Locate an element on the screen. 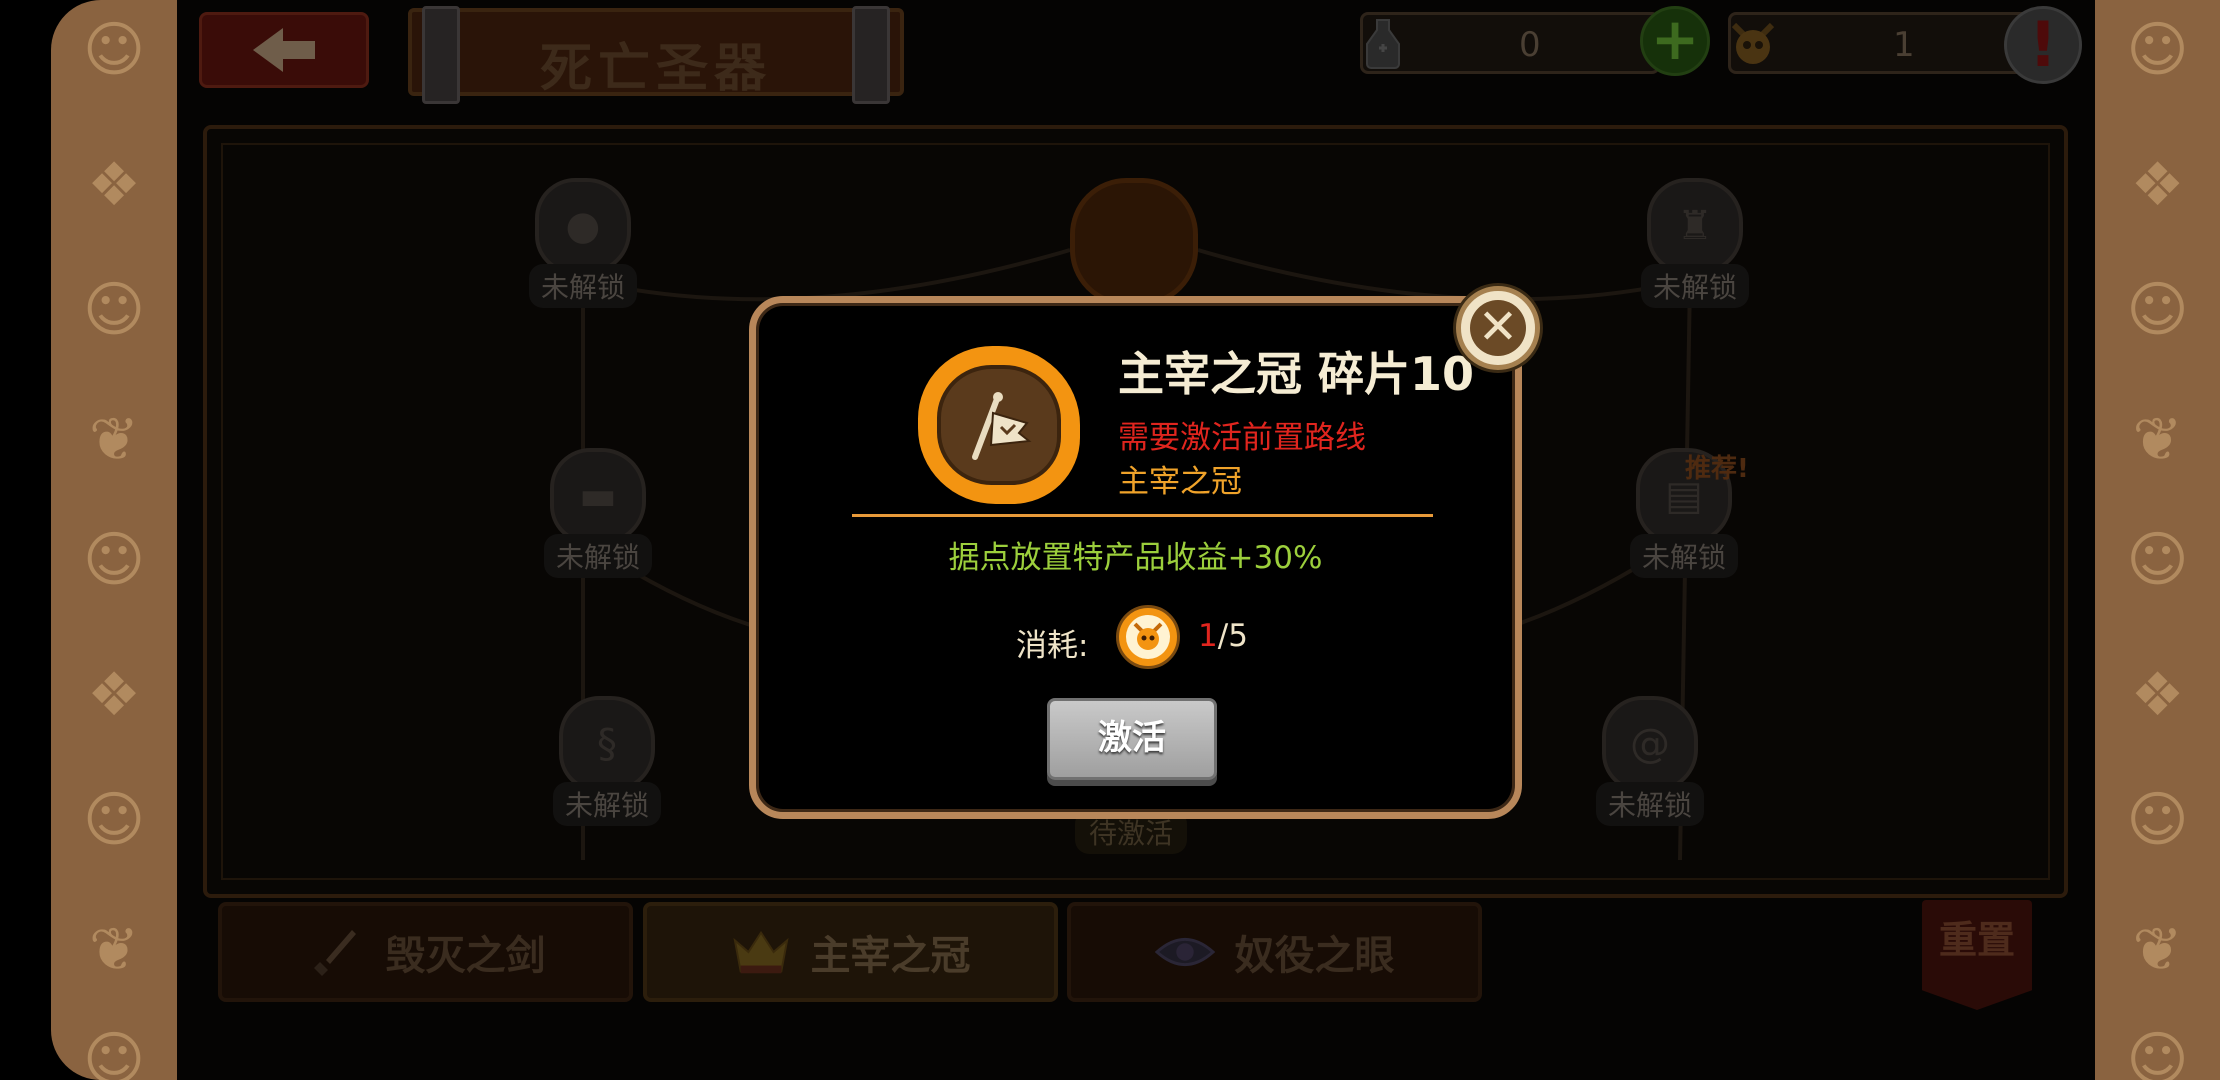 Image resolution: width=2220 pixels, height=1080 pixels. crown-icon is located at coordinates (761, 952).